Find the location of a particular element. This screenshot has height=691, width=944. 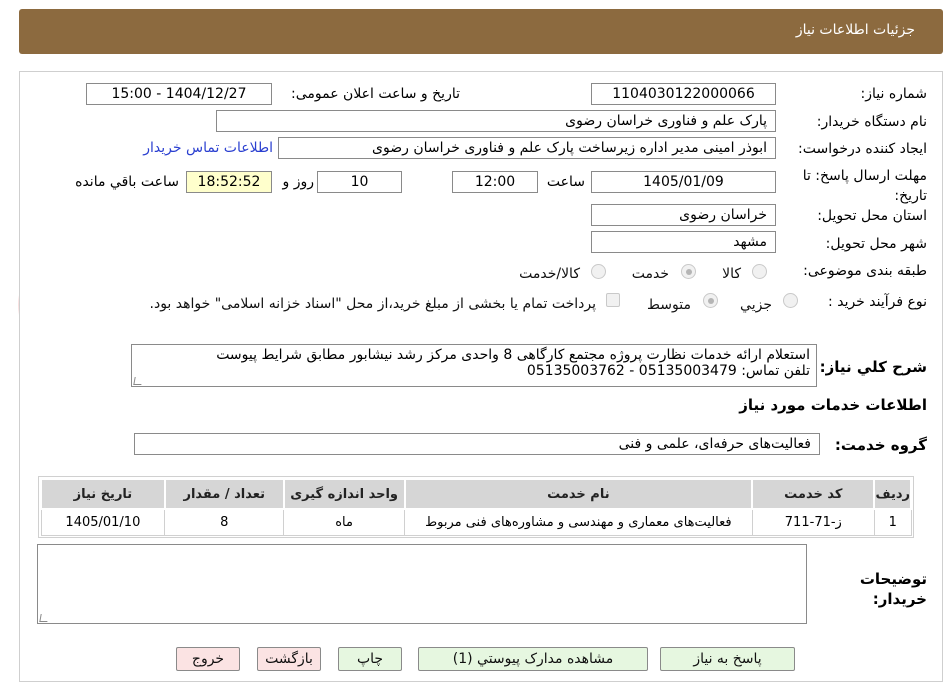

col-header-row-number: ردیف is located at coordinates (892, 494).